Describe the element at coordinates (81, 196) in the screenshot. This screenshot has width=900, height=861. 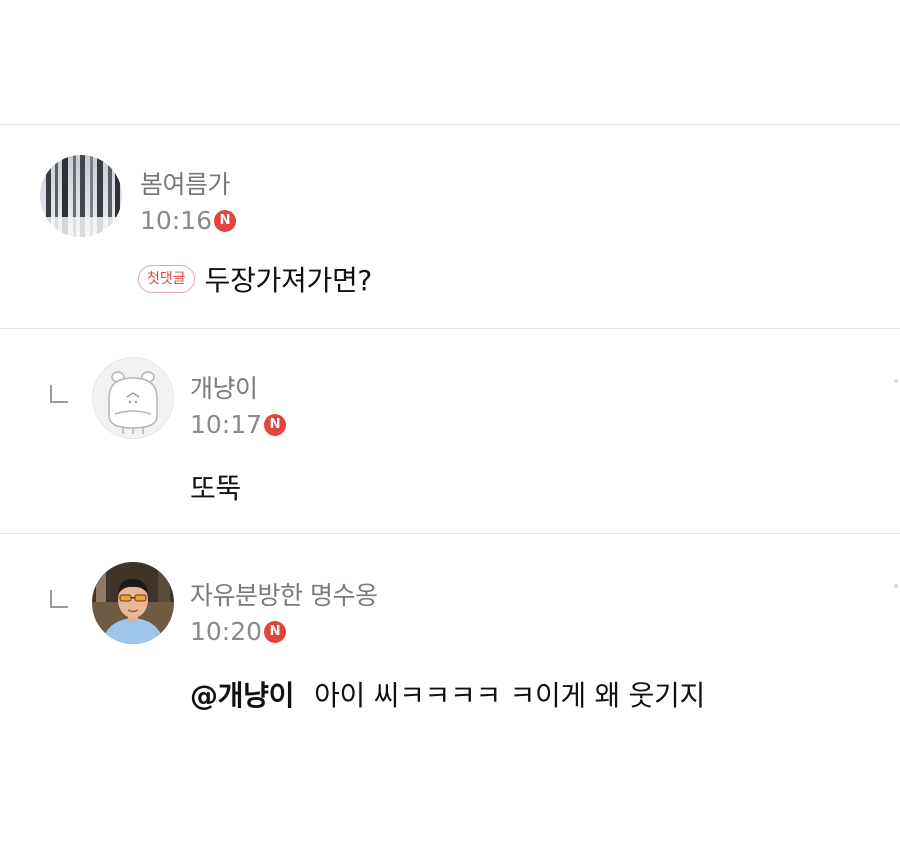
I see `forest-photo-avatar` at that location.